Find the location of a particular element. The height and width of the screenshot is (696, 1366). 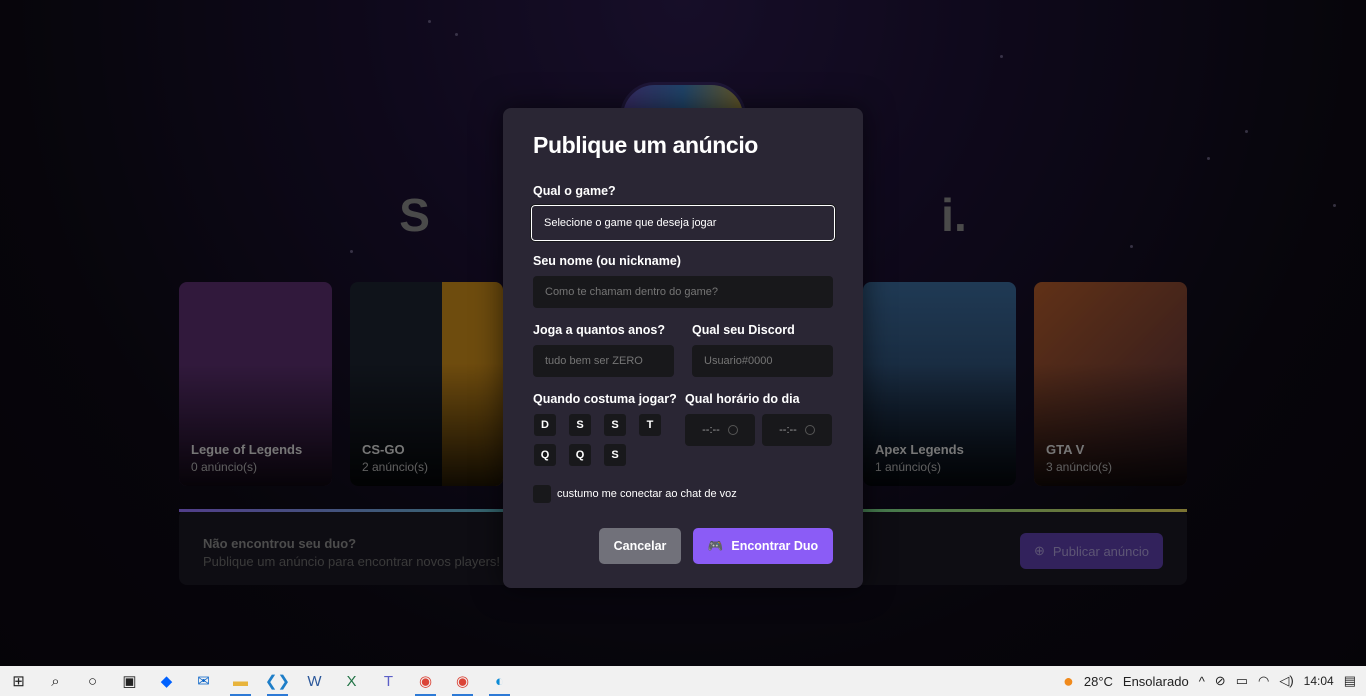

hour-end-input: --:-- is located at coordinates (797, 430).